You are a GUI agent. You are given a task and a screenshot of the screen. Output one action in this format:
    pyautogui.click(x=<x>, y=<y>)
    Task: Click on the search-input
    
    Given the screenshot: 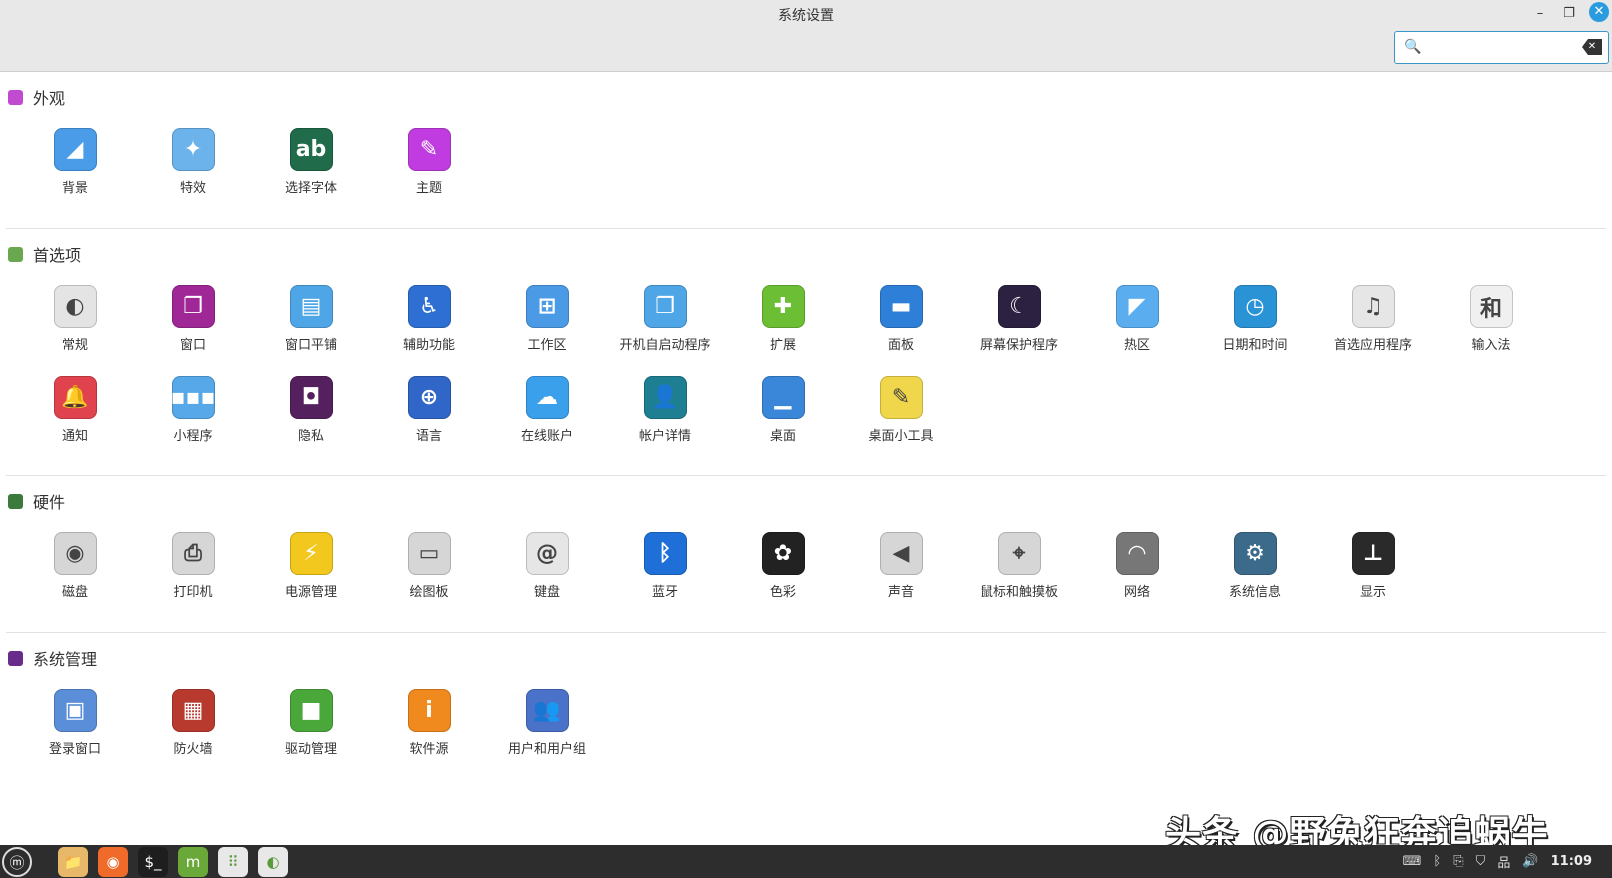 What is the action you would take?
    pyautogui.click(x=1500, y=48)
    